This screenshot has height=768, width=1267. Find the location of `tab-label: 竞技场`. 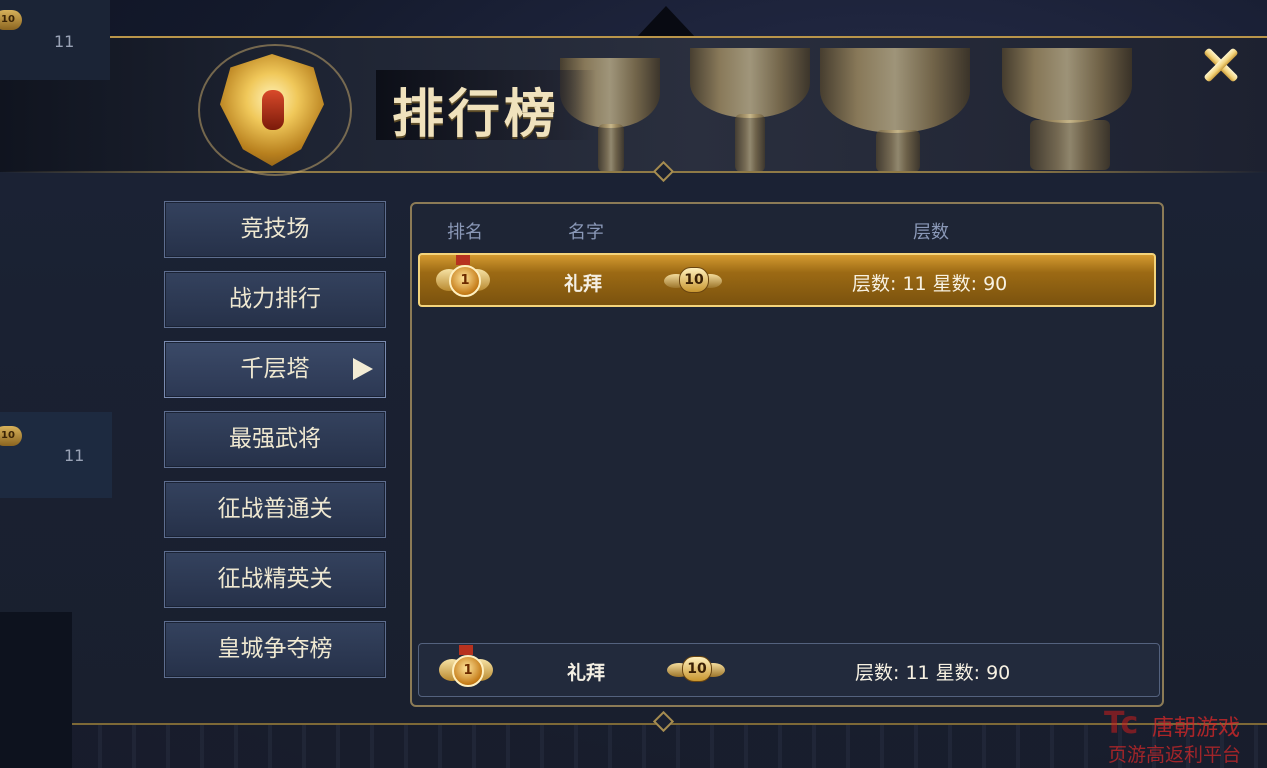

tab-label: 竞技场 is located at coordinates (275, 229).